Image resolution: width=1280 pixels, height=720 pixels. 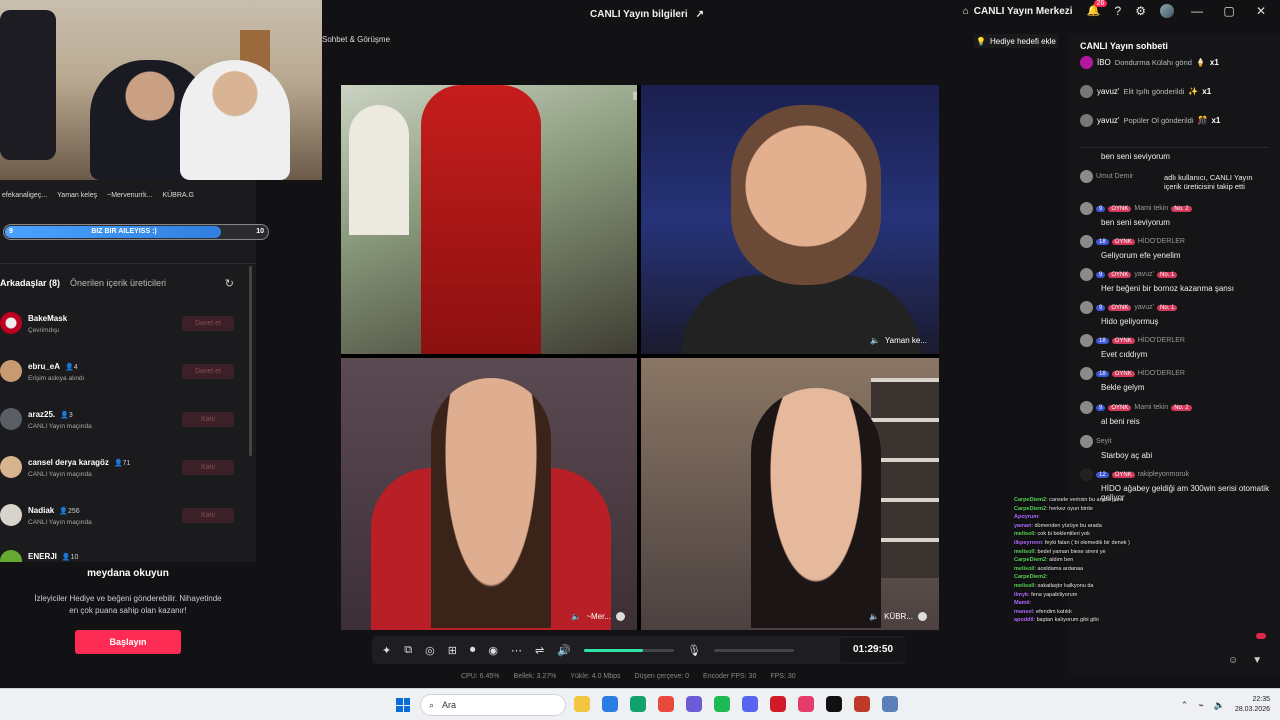 What do you see at coordinates (403, 705) in the screenshot?
I see `windows-start-icon` at bounding box center [403, 705].